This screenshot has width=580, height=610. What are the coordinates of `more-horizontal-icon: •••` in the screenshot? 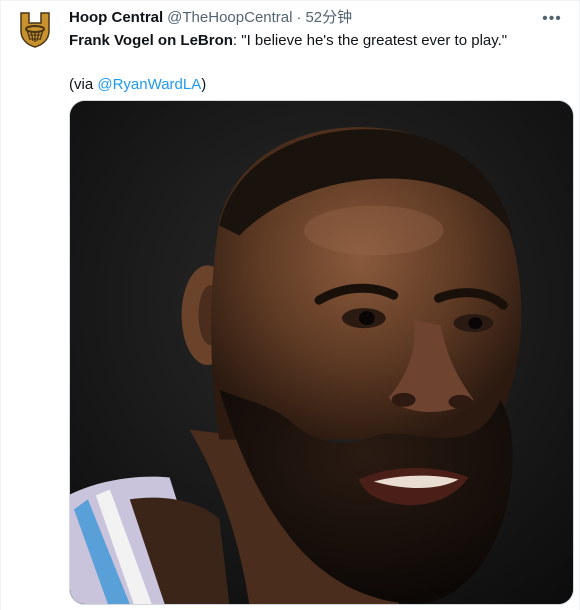 It's located at (552, 18).